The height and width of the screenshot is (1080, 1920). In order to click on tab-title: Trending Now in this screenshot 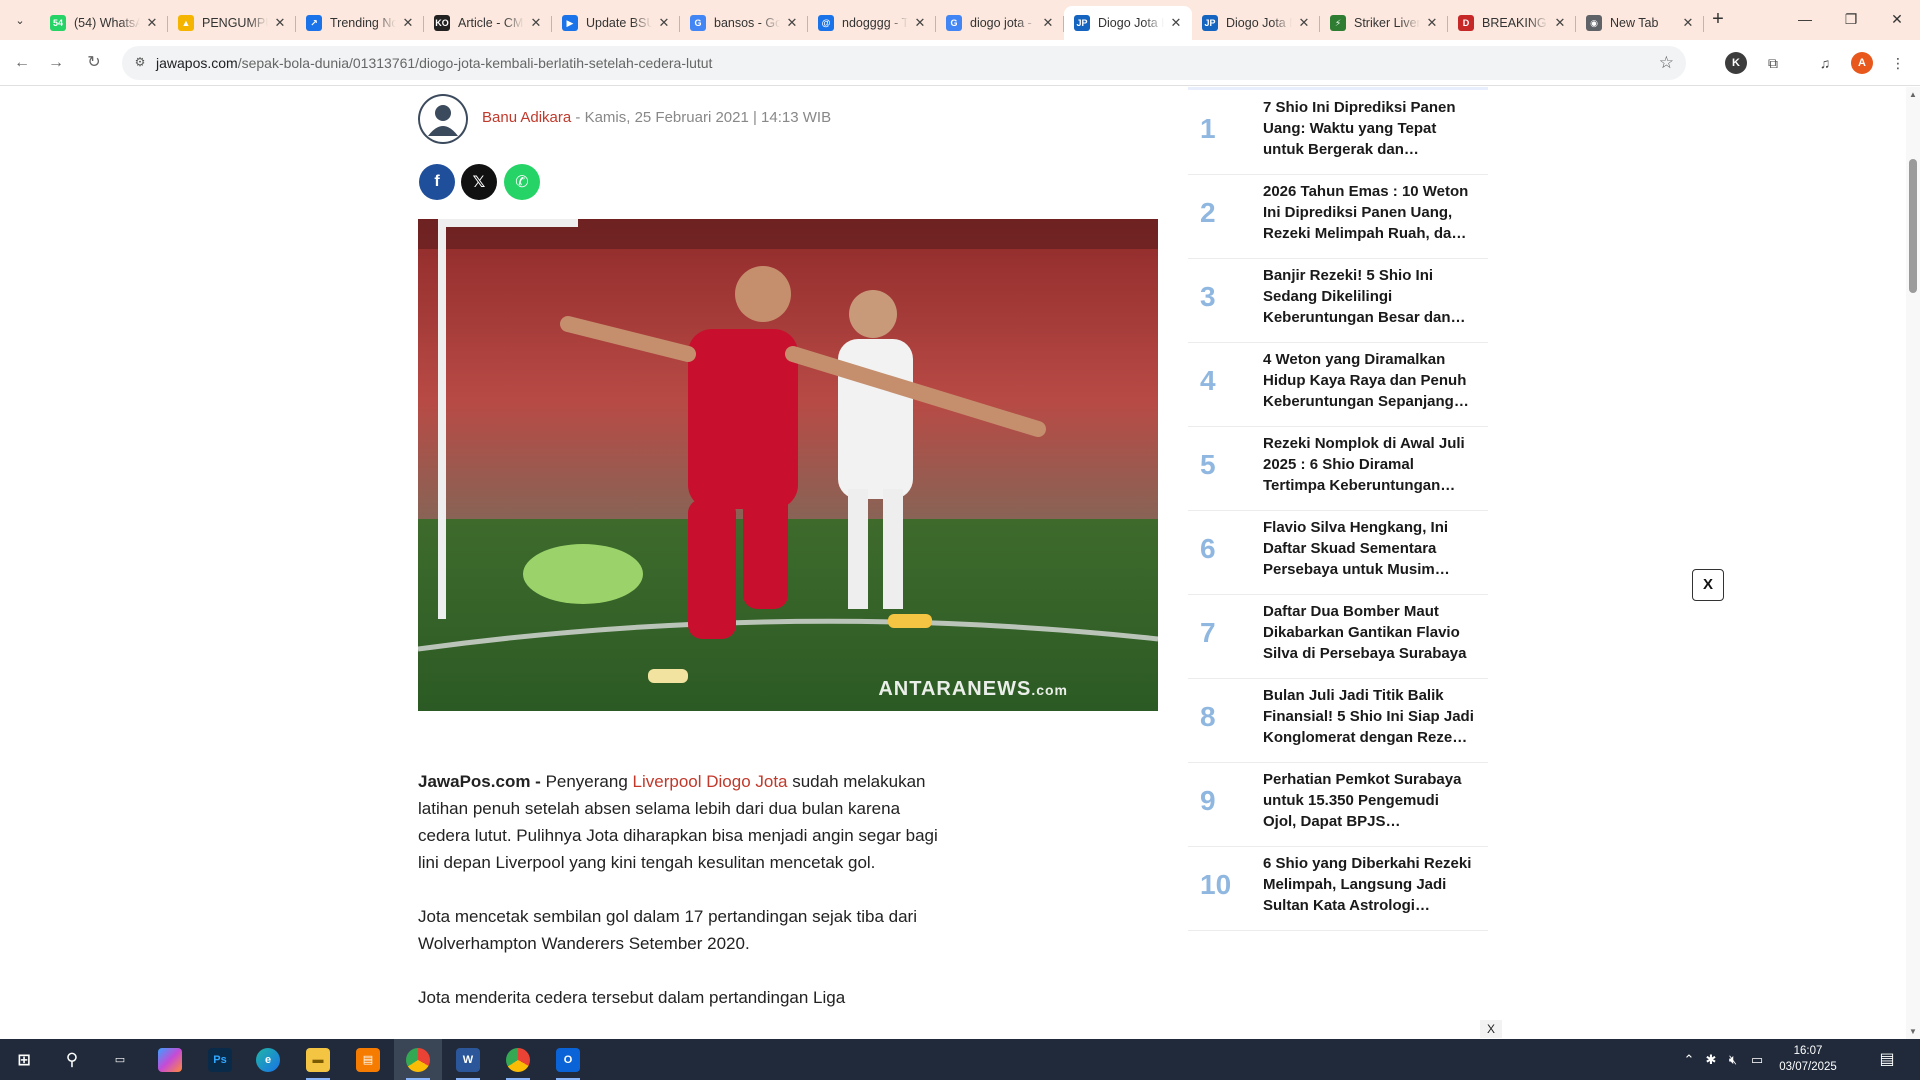, I will do `click(363, 23)`.